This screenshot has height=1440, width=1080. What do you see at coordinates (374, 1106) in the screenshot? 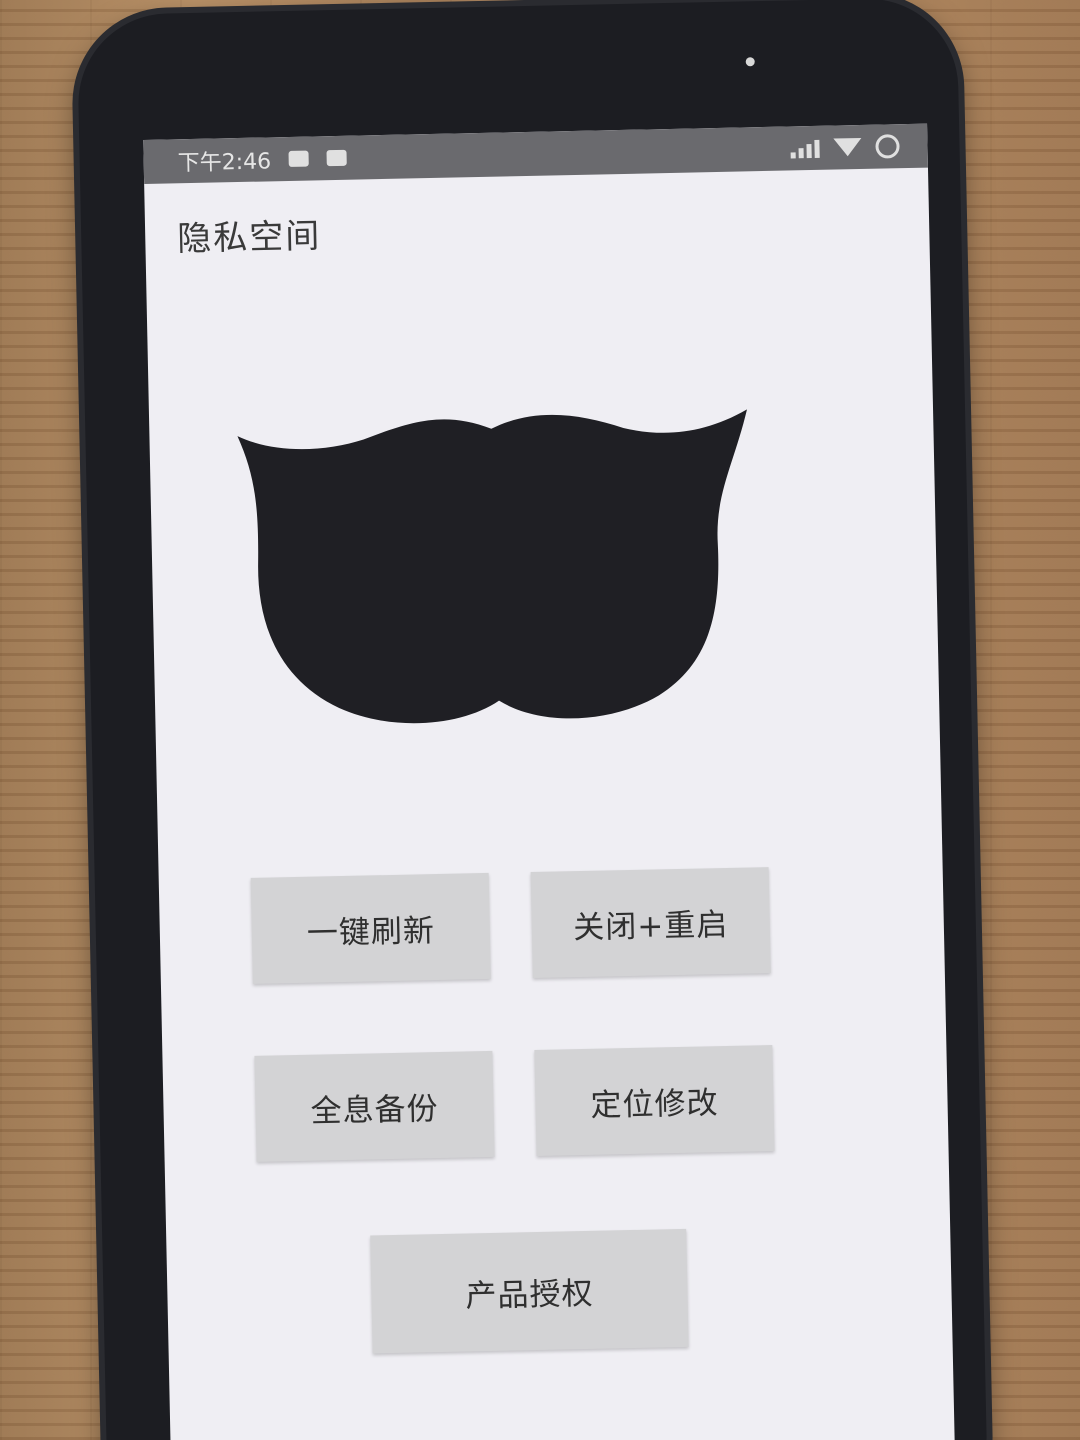
I see `backup-button: 全息备份` at bounding box center [374, 1106].